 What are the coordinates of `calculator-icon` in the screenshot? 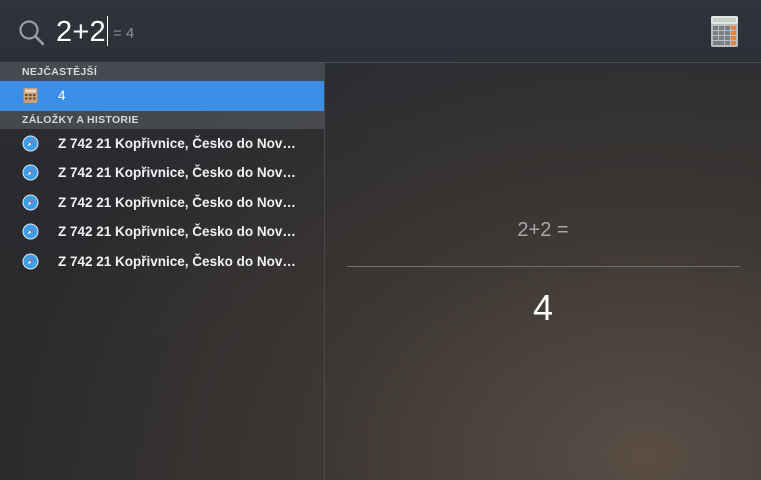 It's located at (30, 95).